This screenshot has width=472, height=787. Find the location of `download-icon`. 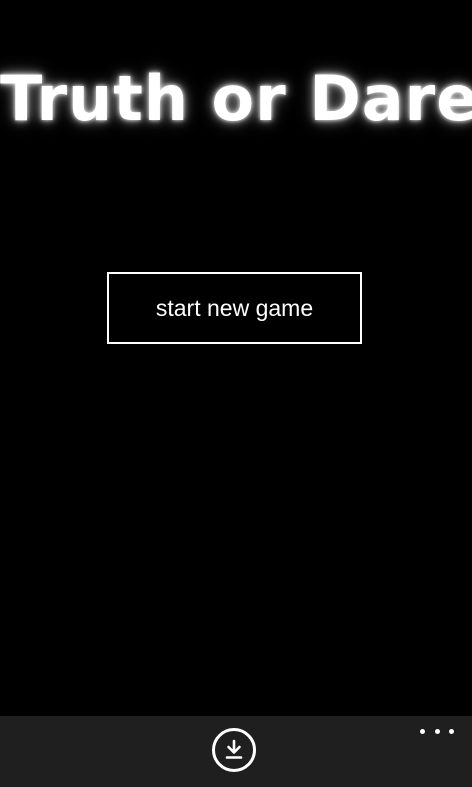

download-icon is located at coordinates (234, 749).